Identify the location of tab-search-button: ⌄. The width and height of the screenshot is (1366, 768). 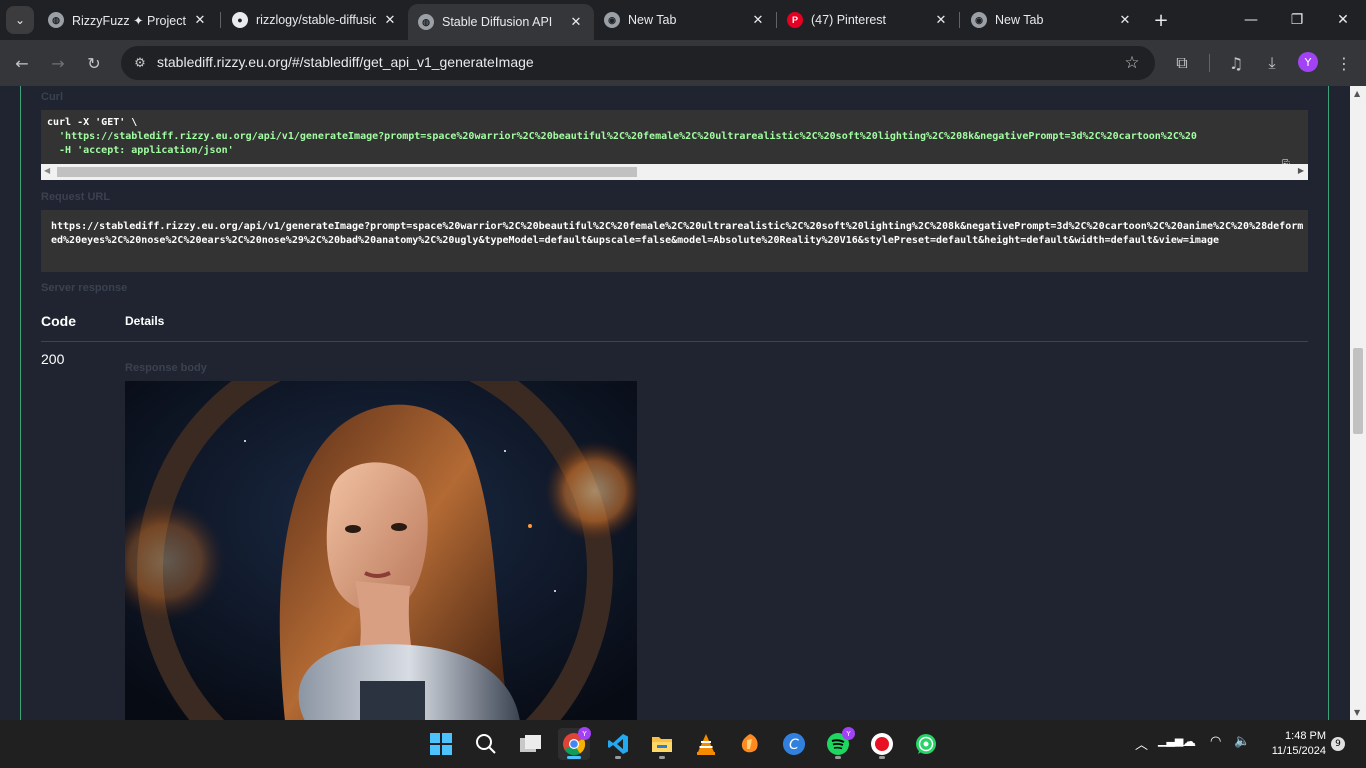
(20, 20).